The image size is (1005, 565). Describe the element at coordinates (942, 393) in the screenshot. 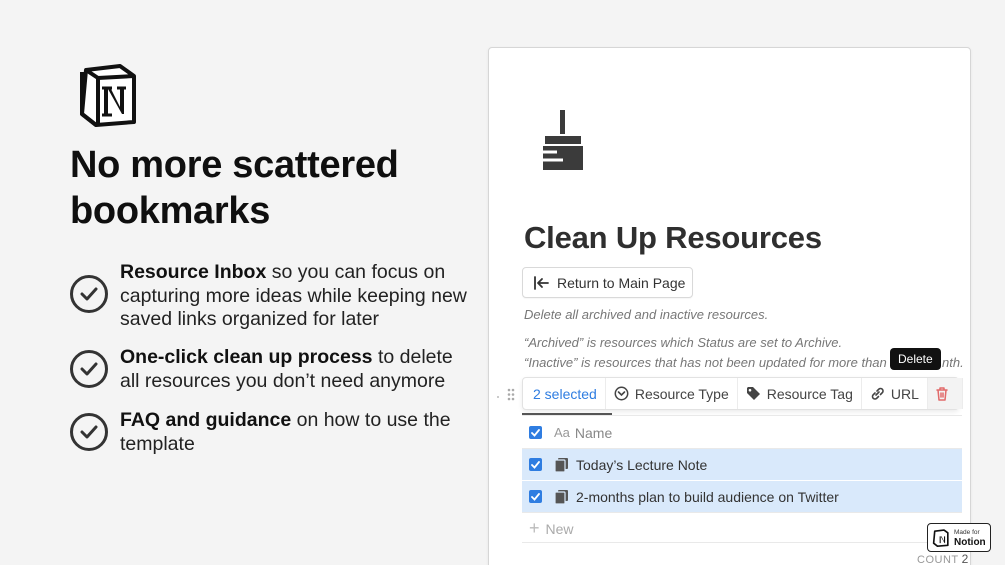

I see `trash-icon` at that location.